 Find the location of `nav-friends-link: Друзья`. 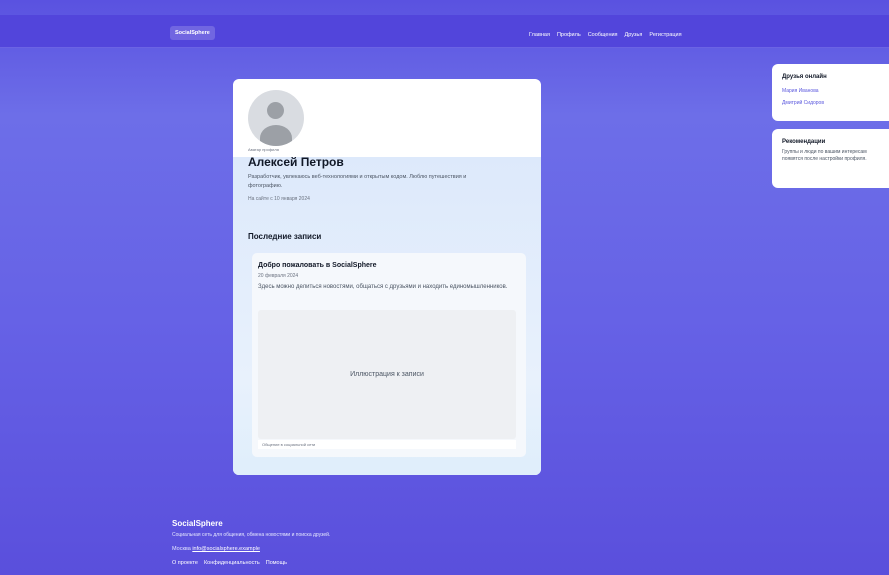

nav-friends-link: Друзья is located at coordinates (634, 35).